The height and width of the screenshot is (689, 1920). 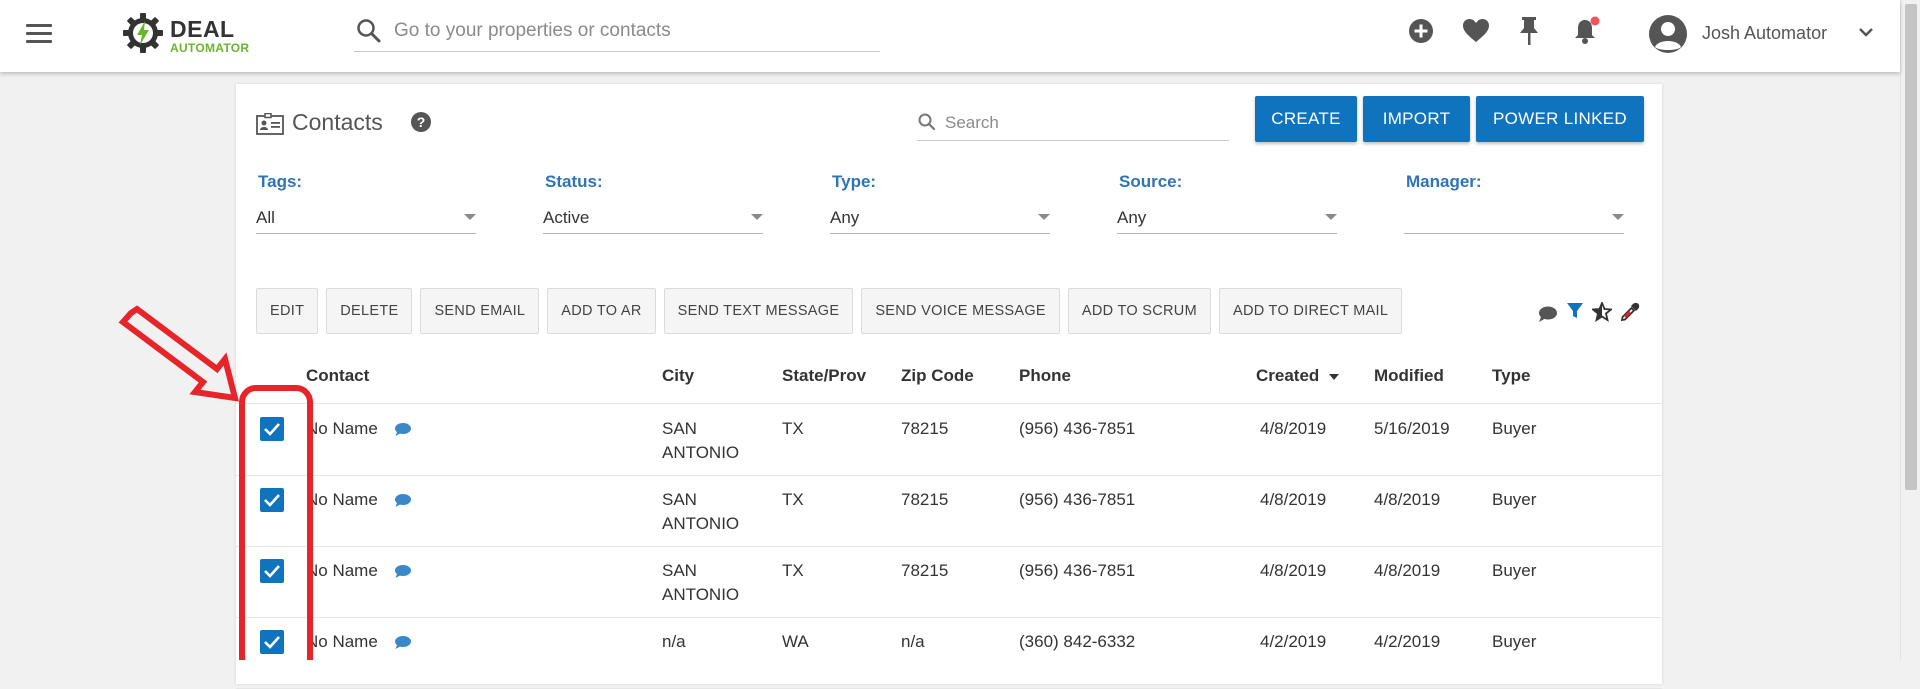 What do you see at coordinates (701, 582) in the screenshot?
I see `contact-city: SAN ANTONIO` at bounding box center [701, 582].